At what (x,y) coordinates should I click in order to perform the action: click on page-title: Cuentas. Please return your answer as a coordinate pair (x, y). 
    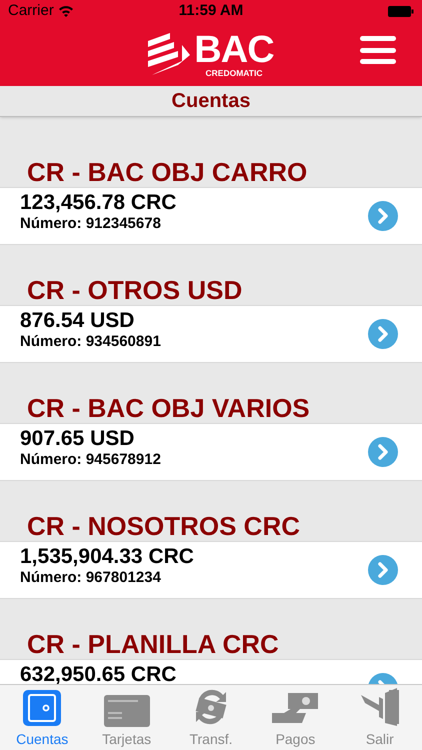
    Looking at the image, I should click on (211, 101).